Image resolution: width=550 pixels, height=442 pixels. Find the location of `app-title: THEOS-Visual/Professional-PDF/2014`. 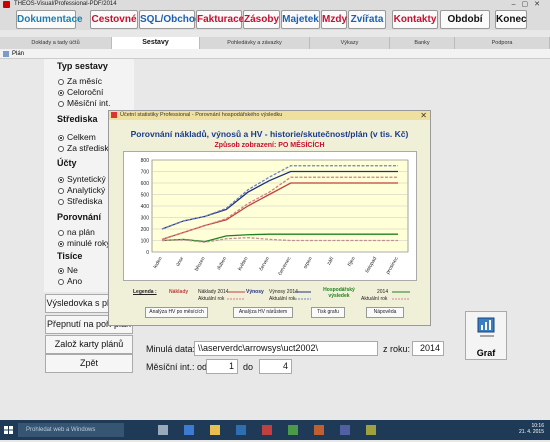

app-title: THEOS-Visual/Professional-PDF/2014 is located at coordinates (65, 4).